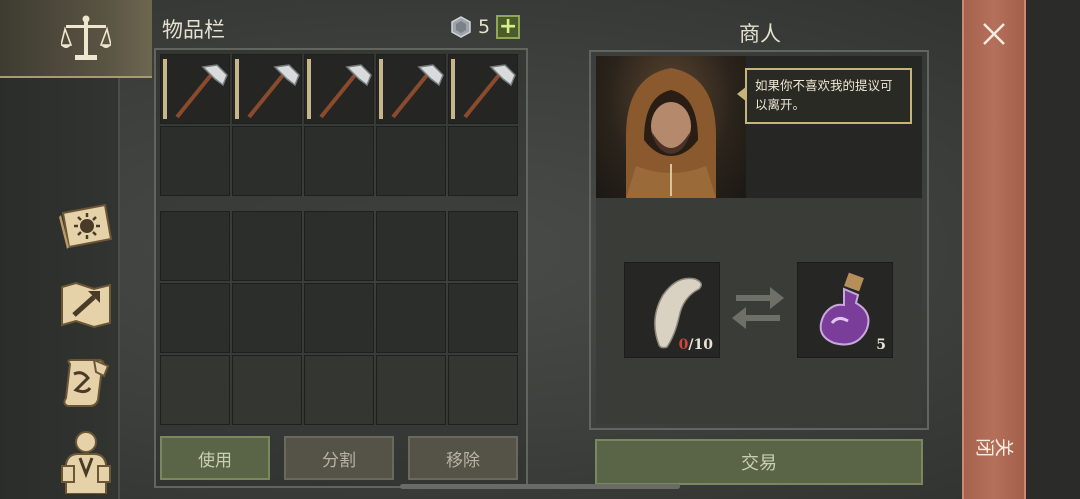 This screenshot has width=1080, height=499. Describe the element at coordinates (86, 383) in the screenshot. I see `scroll-icon` at that location.